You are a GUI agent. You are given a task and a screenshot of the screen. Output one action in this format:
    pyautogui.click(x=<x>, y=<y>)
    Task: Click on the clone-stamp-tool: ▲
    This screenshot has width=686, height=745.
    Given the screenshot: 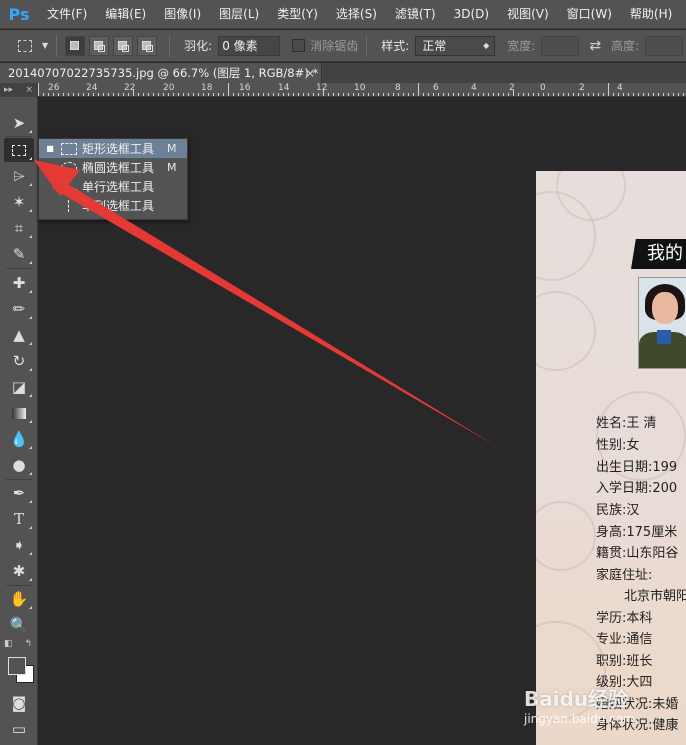 What is the action you would take?
    pyautogui.click(x=19, y=335)
    